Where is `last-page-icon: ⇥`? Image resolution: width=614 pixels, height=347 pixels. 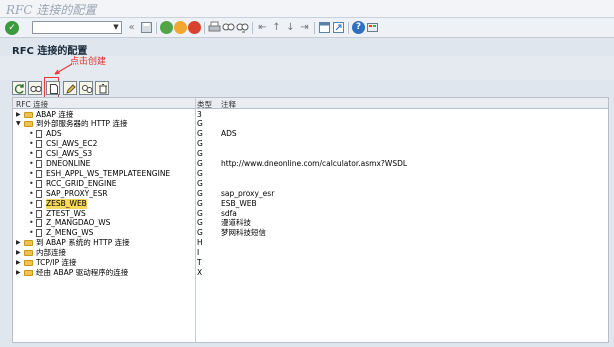 last-page-icon: ⇥ is located at coordinates (304, 27).